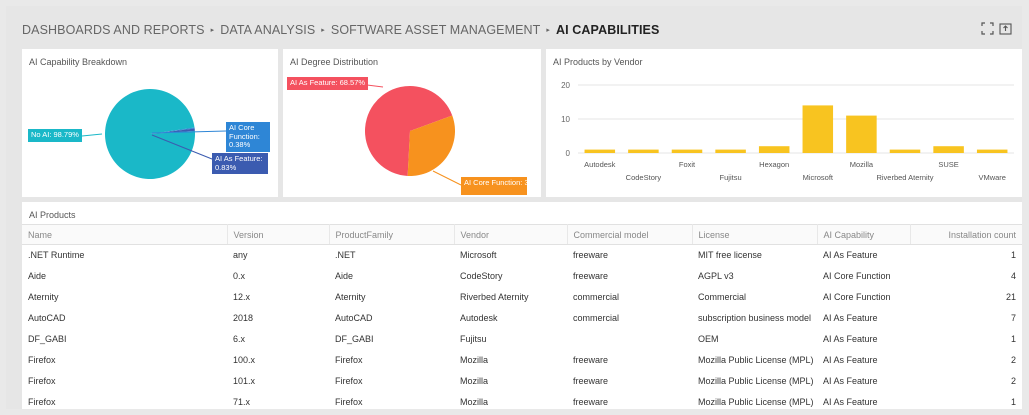  What do you see at coordinates (774, 164) in the screenshot?
I see `x-tick-label: Hexagon` at bounding box center [774, 164].